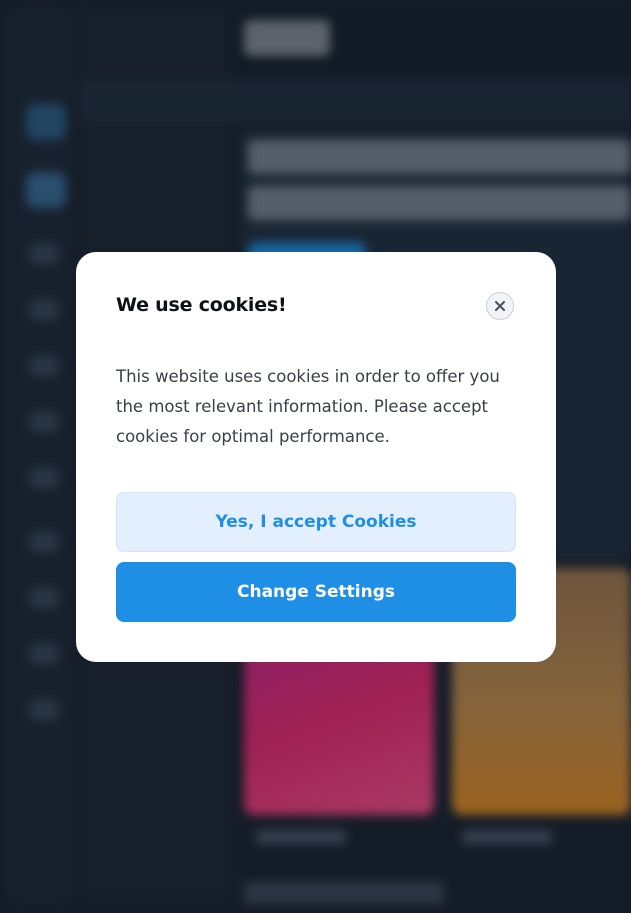  I want to click on accept-cookies-button: Yes, I accept Cookies, so click(316, 522).